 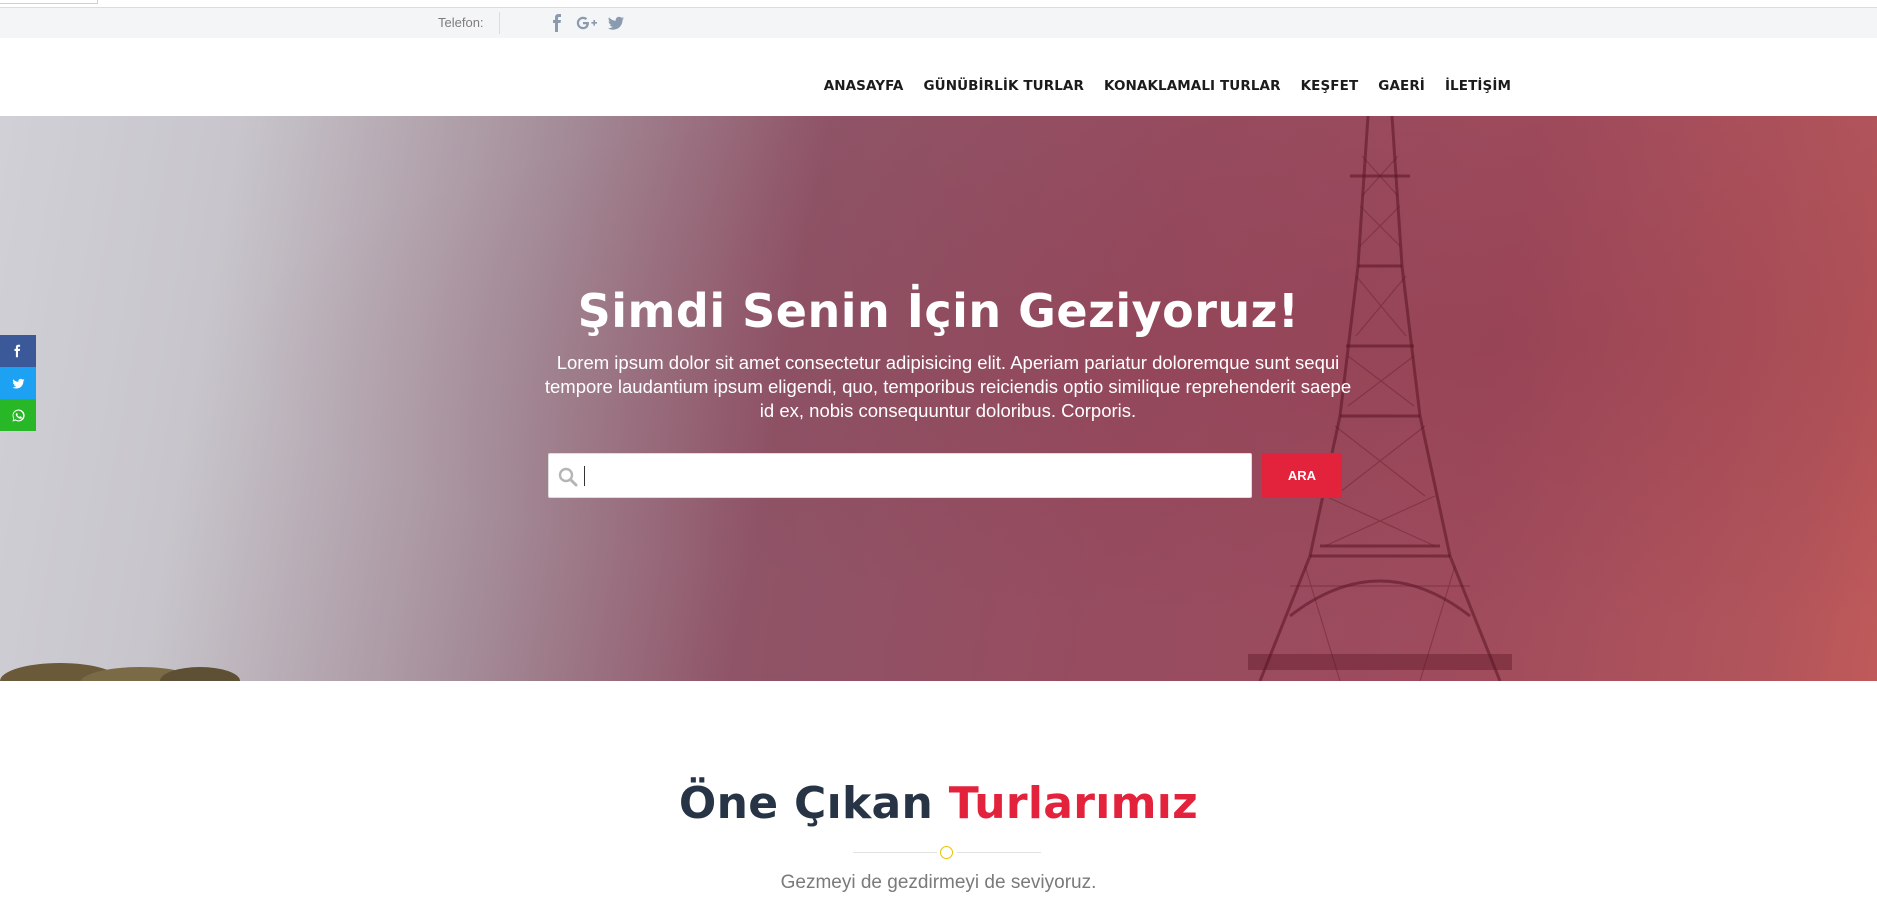 I want to click on search-icon, so click(x=568, y=477).